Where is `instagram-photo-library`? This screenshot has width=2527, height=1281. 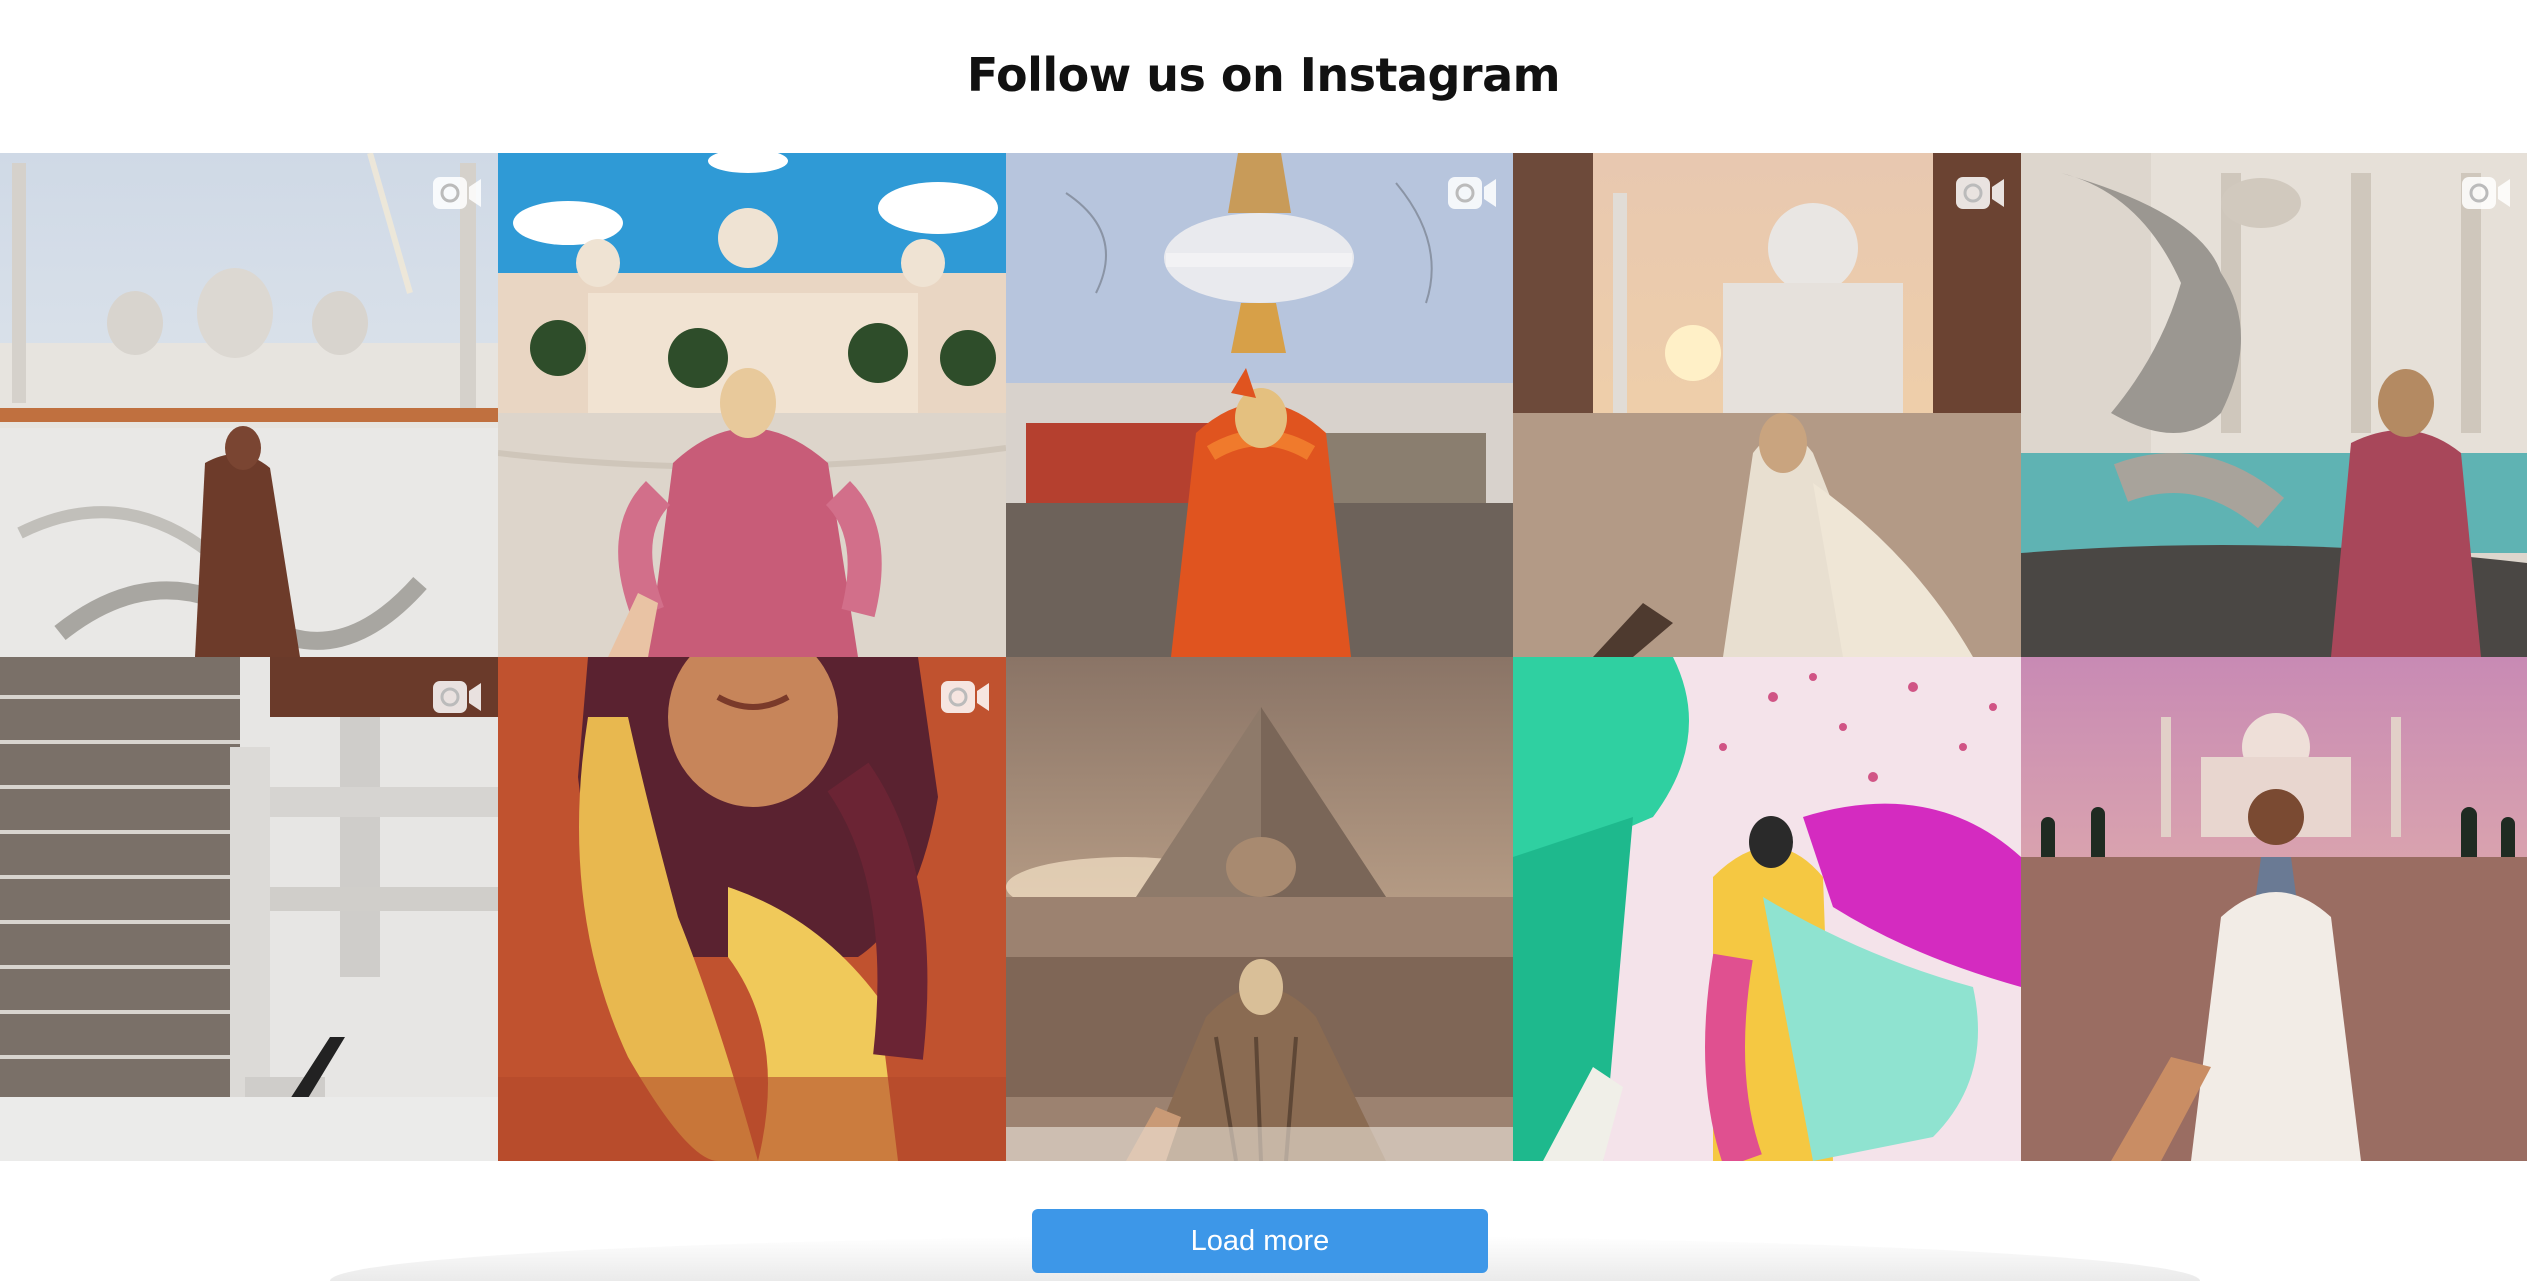
instagram-photo-library is located at coordinates (249, 909).